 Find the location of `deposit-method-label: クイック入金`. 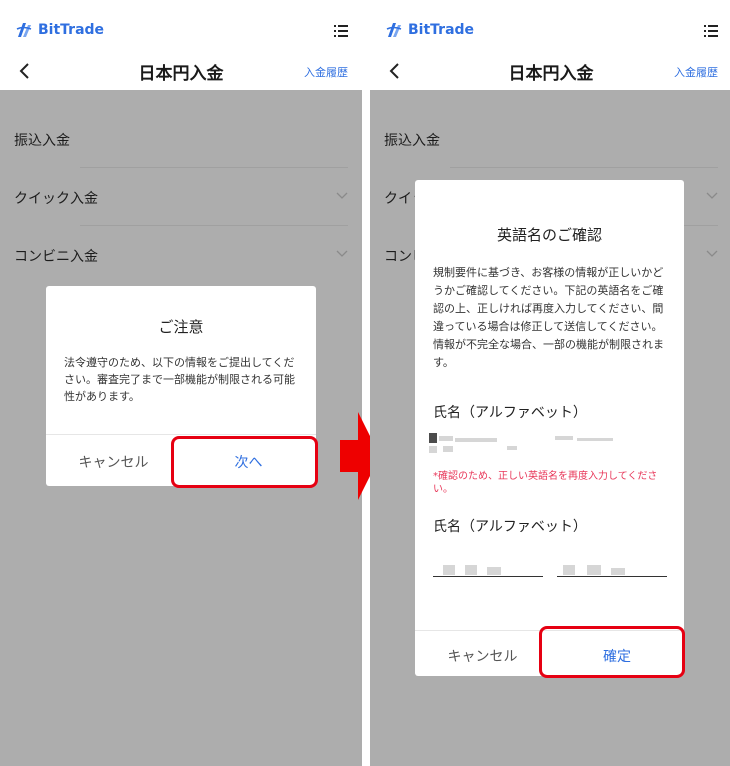

deposit-method-label: クイック入金 is located at coordinates (56, 199).